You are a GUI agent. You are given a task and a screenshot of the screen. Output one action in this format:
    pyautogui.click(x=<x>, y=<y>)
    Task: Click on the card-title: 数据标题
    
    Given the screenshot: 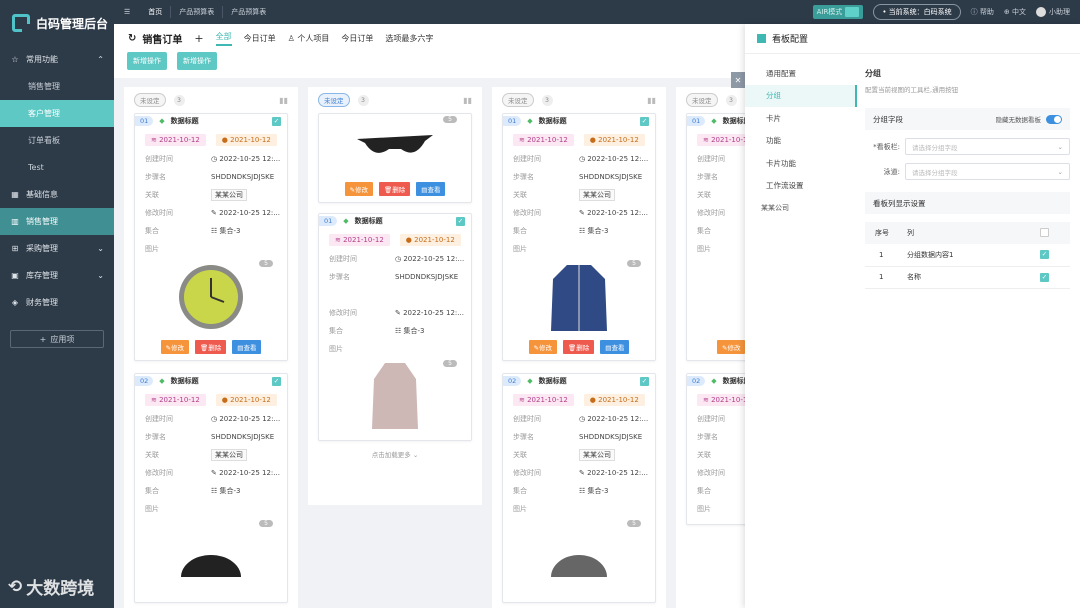 What is the action you would take?
    pyautogui.click(x=368, y=221)
    